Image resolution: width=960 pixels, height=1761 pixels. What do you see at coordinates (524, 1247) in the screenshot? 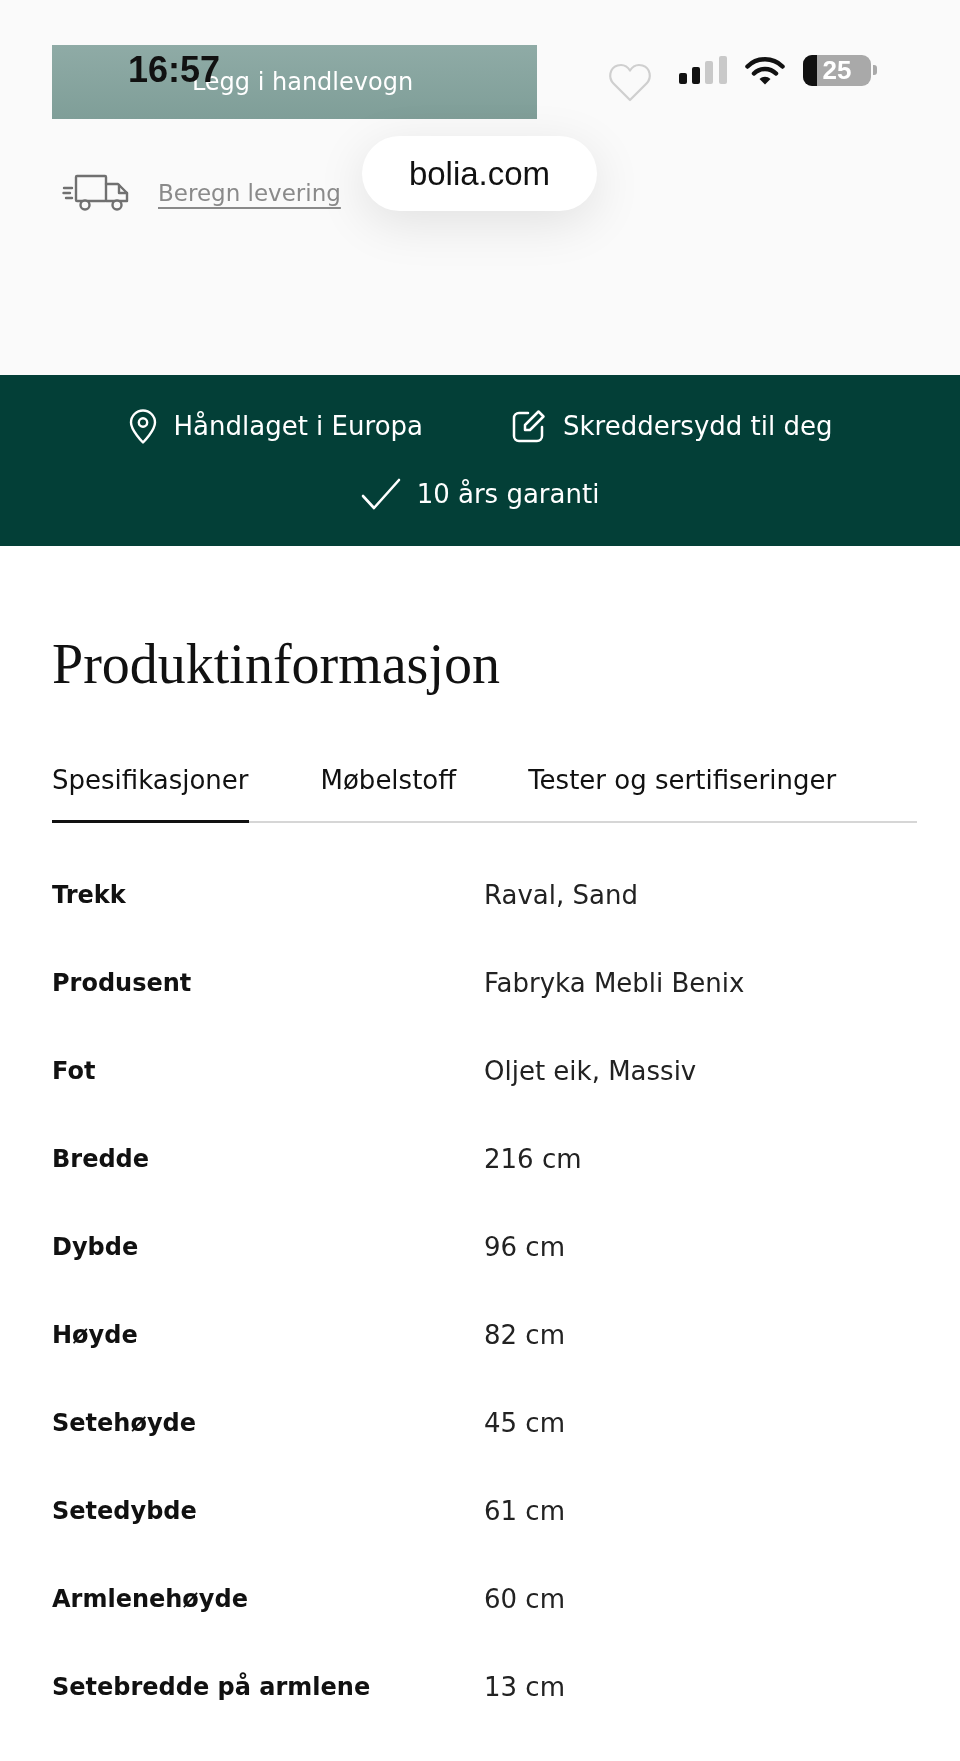
I see `spec-value: 96 cm` at bounding box center [524, 1247].